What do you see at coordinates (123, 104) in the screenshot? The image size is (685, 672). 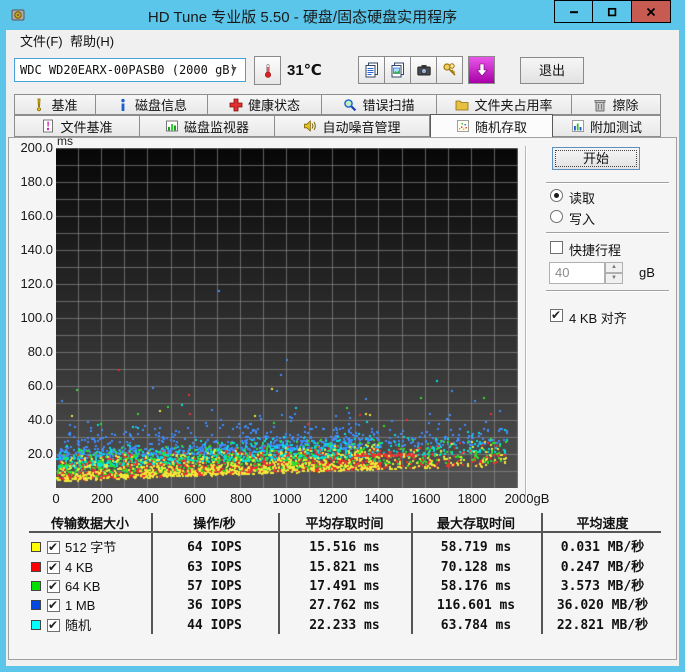 I see `info-icon` at bounding box center [123, 104].